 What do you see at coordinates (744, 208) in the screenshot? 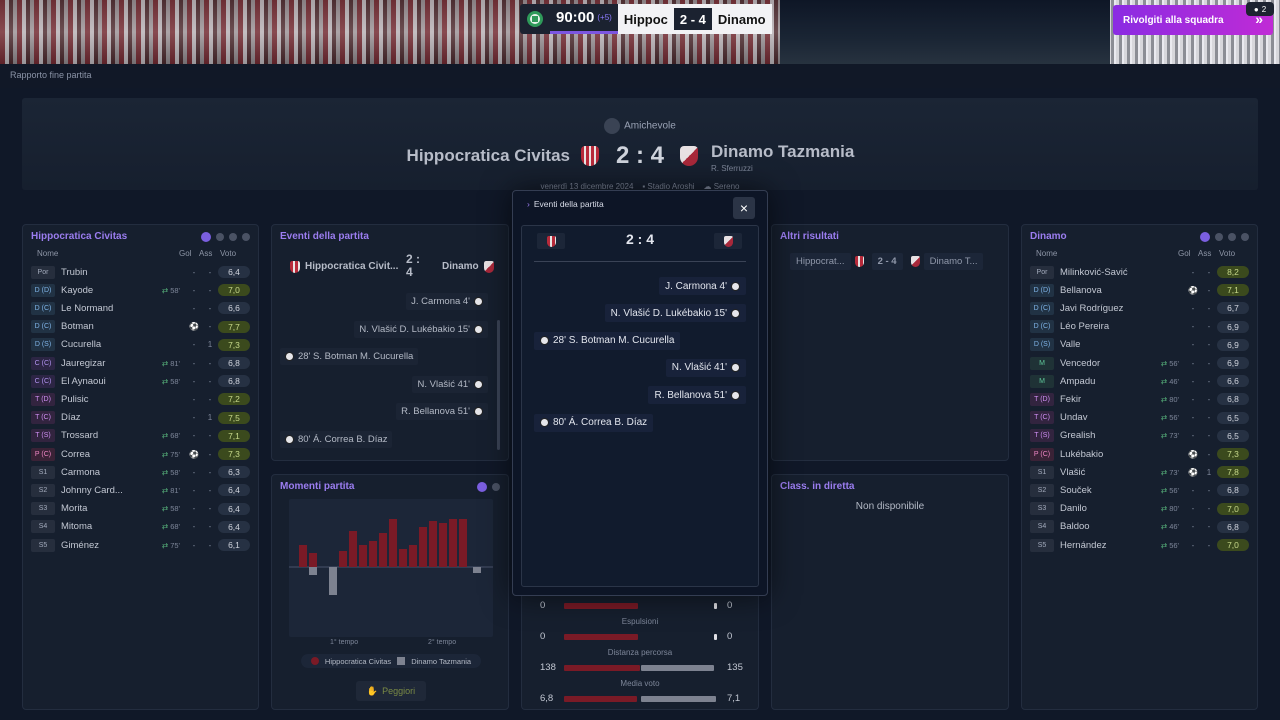
I see `close-button: ×` at bounding box center [744, 208].